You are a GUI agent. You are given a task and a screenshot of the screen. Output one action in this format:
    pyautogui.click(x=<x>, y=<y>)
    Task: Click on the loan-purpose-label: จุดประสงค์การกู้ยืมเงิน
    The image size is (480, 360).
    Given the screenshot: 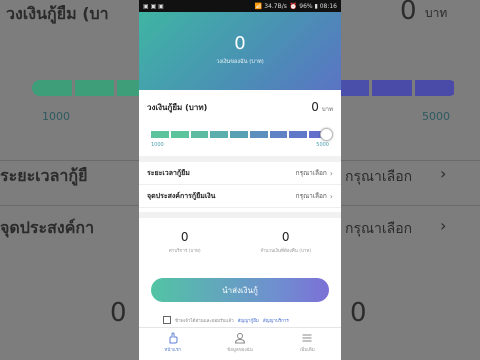 What is the action you would take?
    pyautogui.click(x=181, y=195)
    